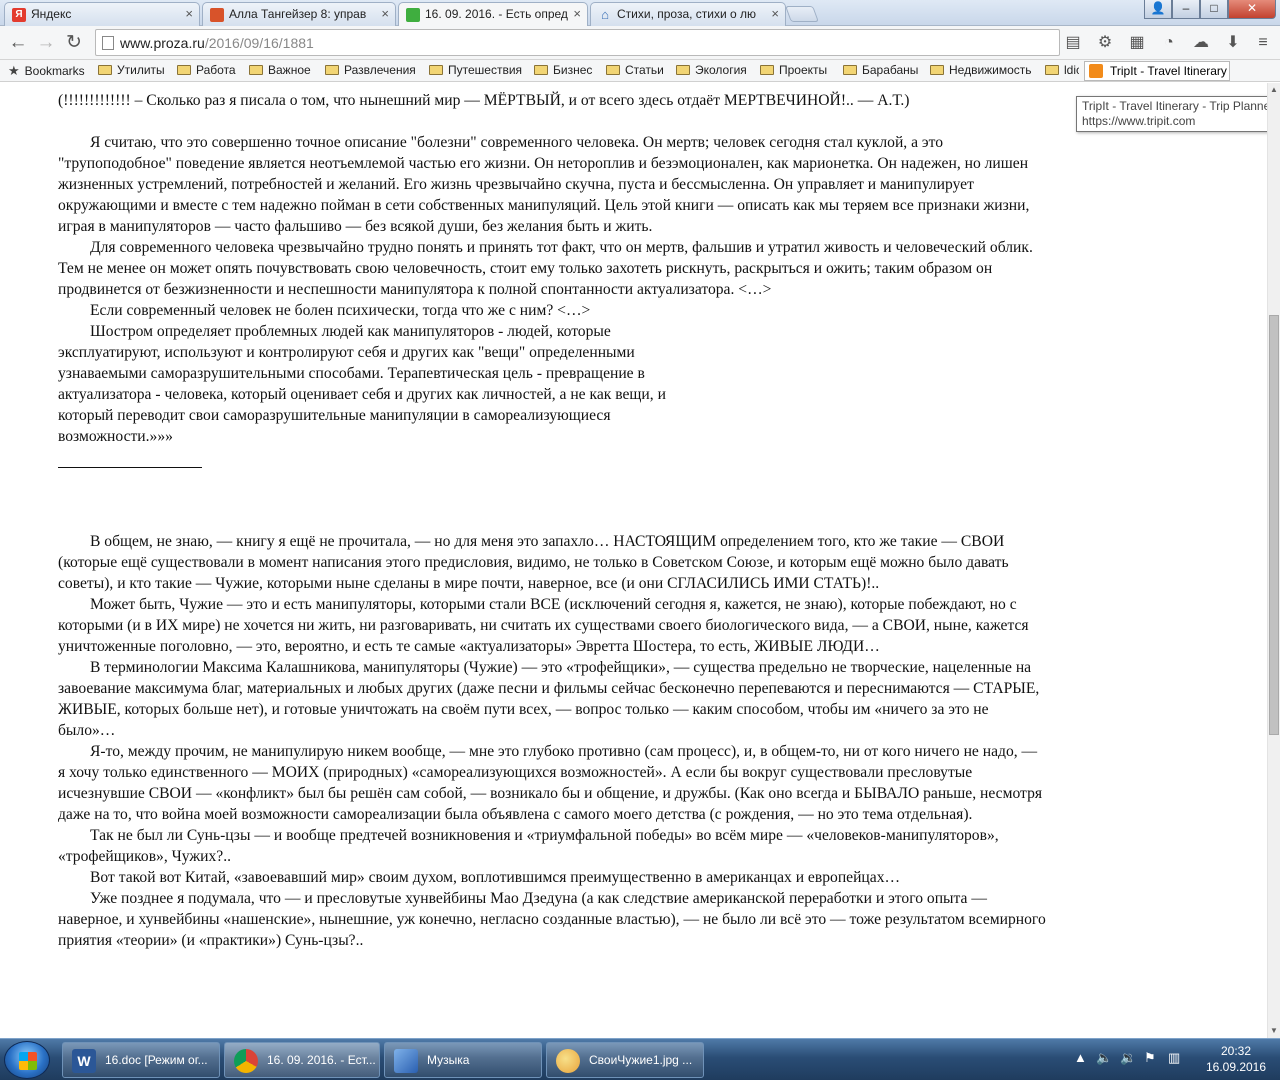 The width and height of the screenshot is (1280, 1080). What do you see at coordinates (19, 15) in the screenshot?
I see `yandex-icon: Я` at bounding box center [19, 15].